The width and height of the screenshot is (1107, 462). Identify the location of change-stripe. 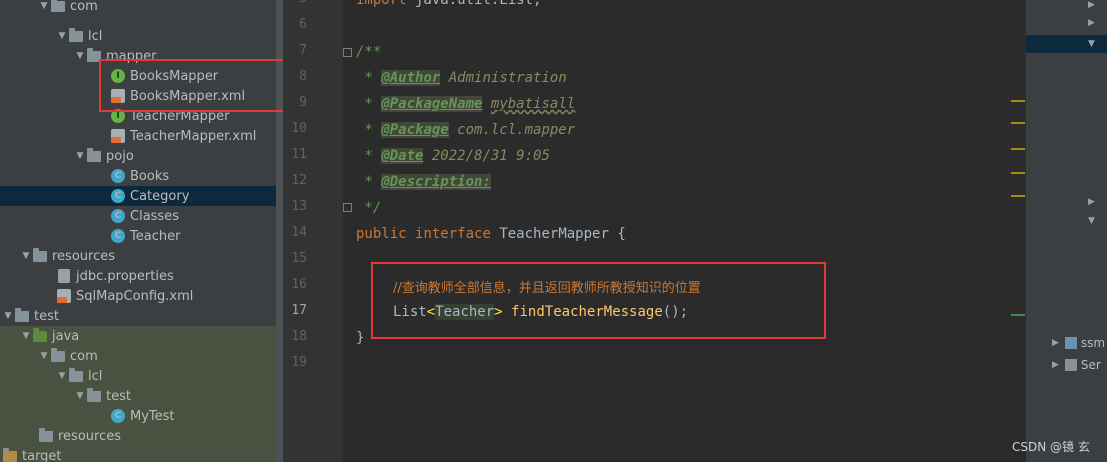
(1018, 315).